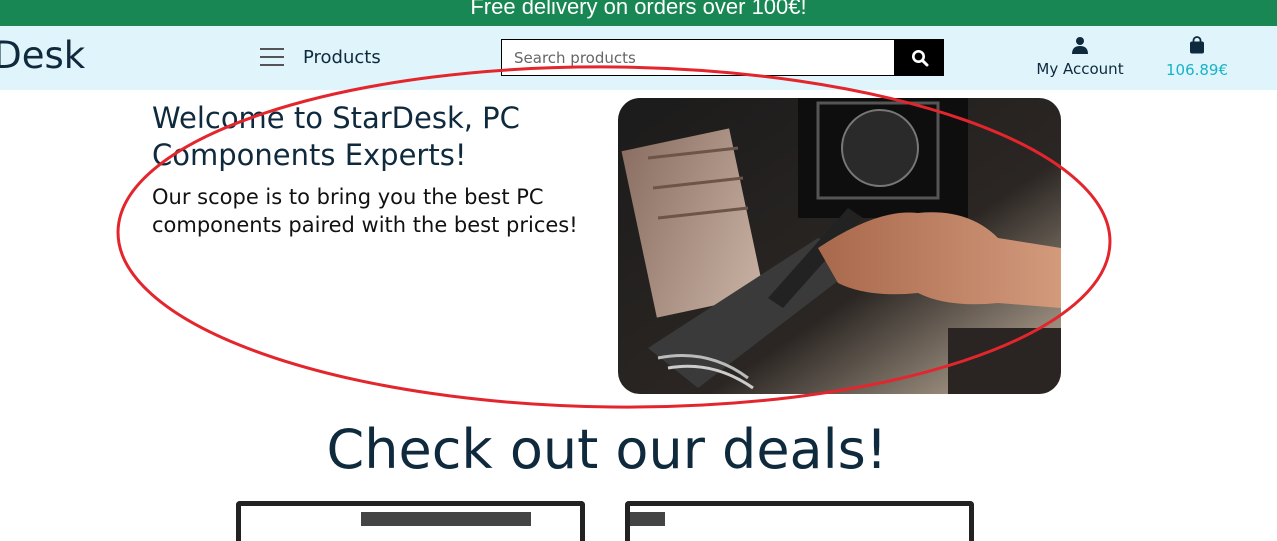 This screenshot has height=541, width=1277. I want to click on search-form, so click(722, 57).